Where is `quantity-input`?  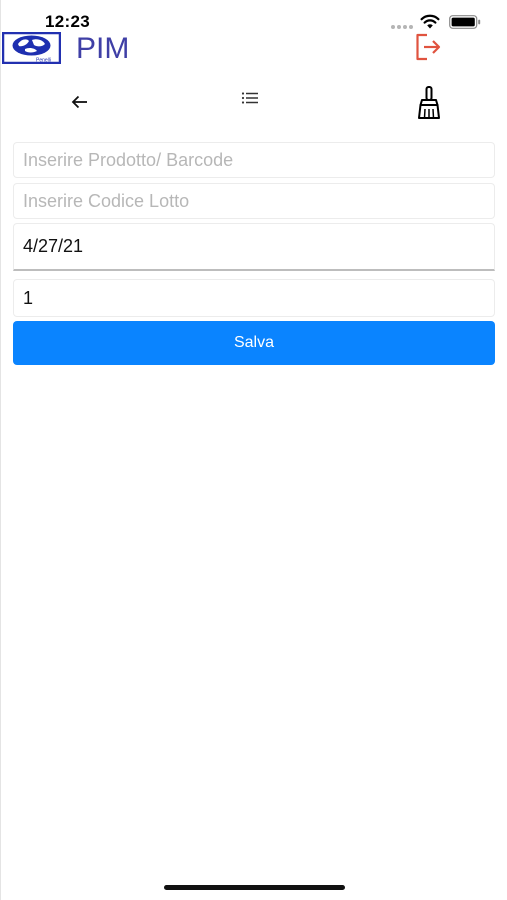 quantity-input is located at coordinates (254, 298).